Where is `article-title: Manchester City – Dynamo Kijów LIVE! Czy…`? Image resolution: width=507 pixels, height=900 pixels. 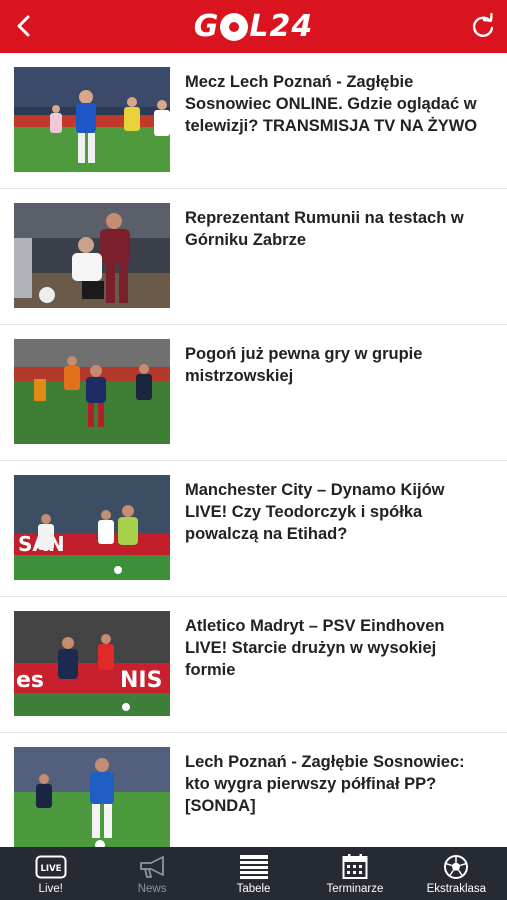 article-title: Manchester City – Dynamo Kijów LIVE! Czy… is located at coordinates (337, 512).